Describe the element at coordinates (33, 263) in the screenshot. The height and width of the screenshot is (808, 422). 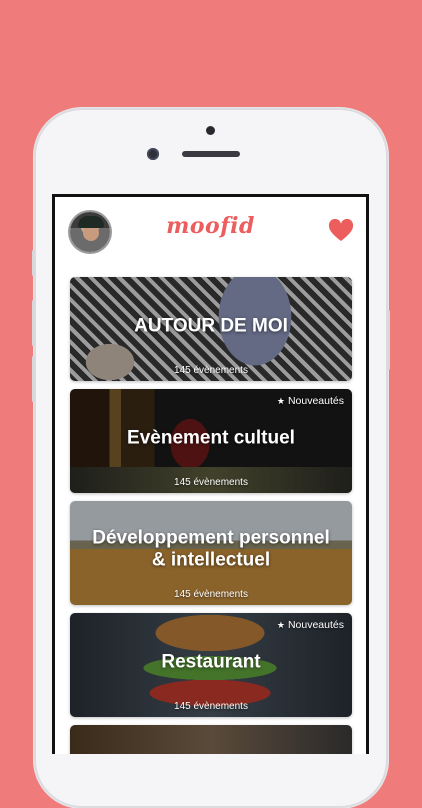
I see `mute-switch` at that location.